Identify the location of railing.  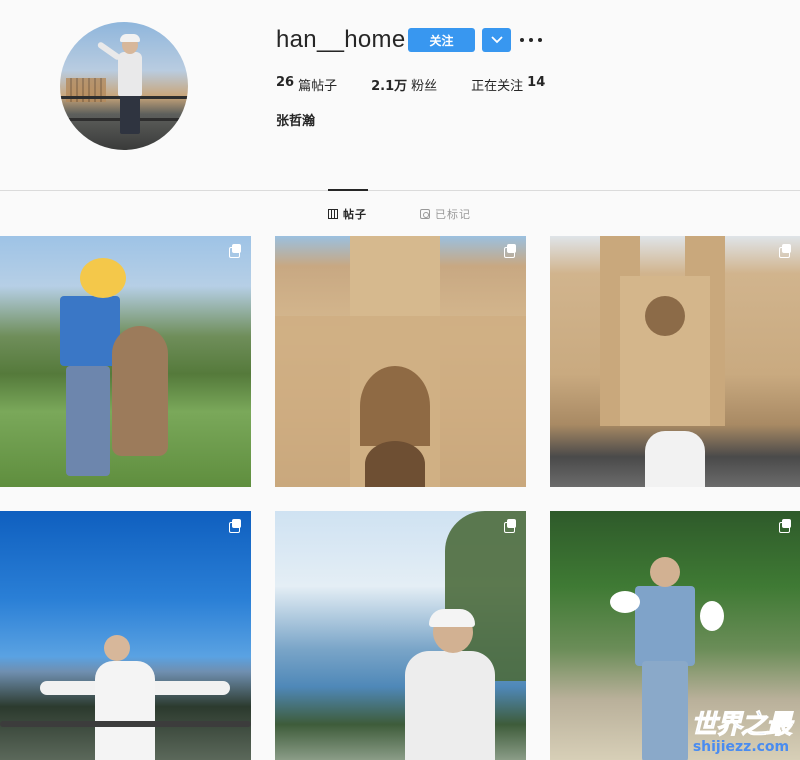
(125, 724).